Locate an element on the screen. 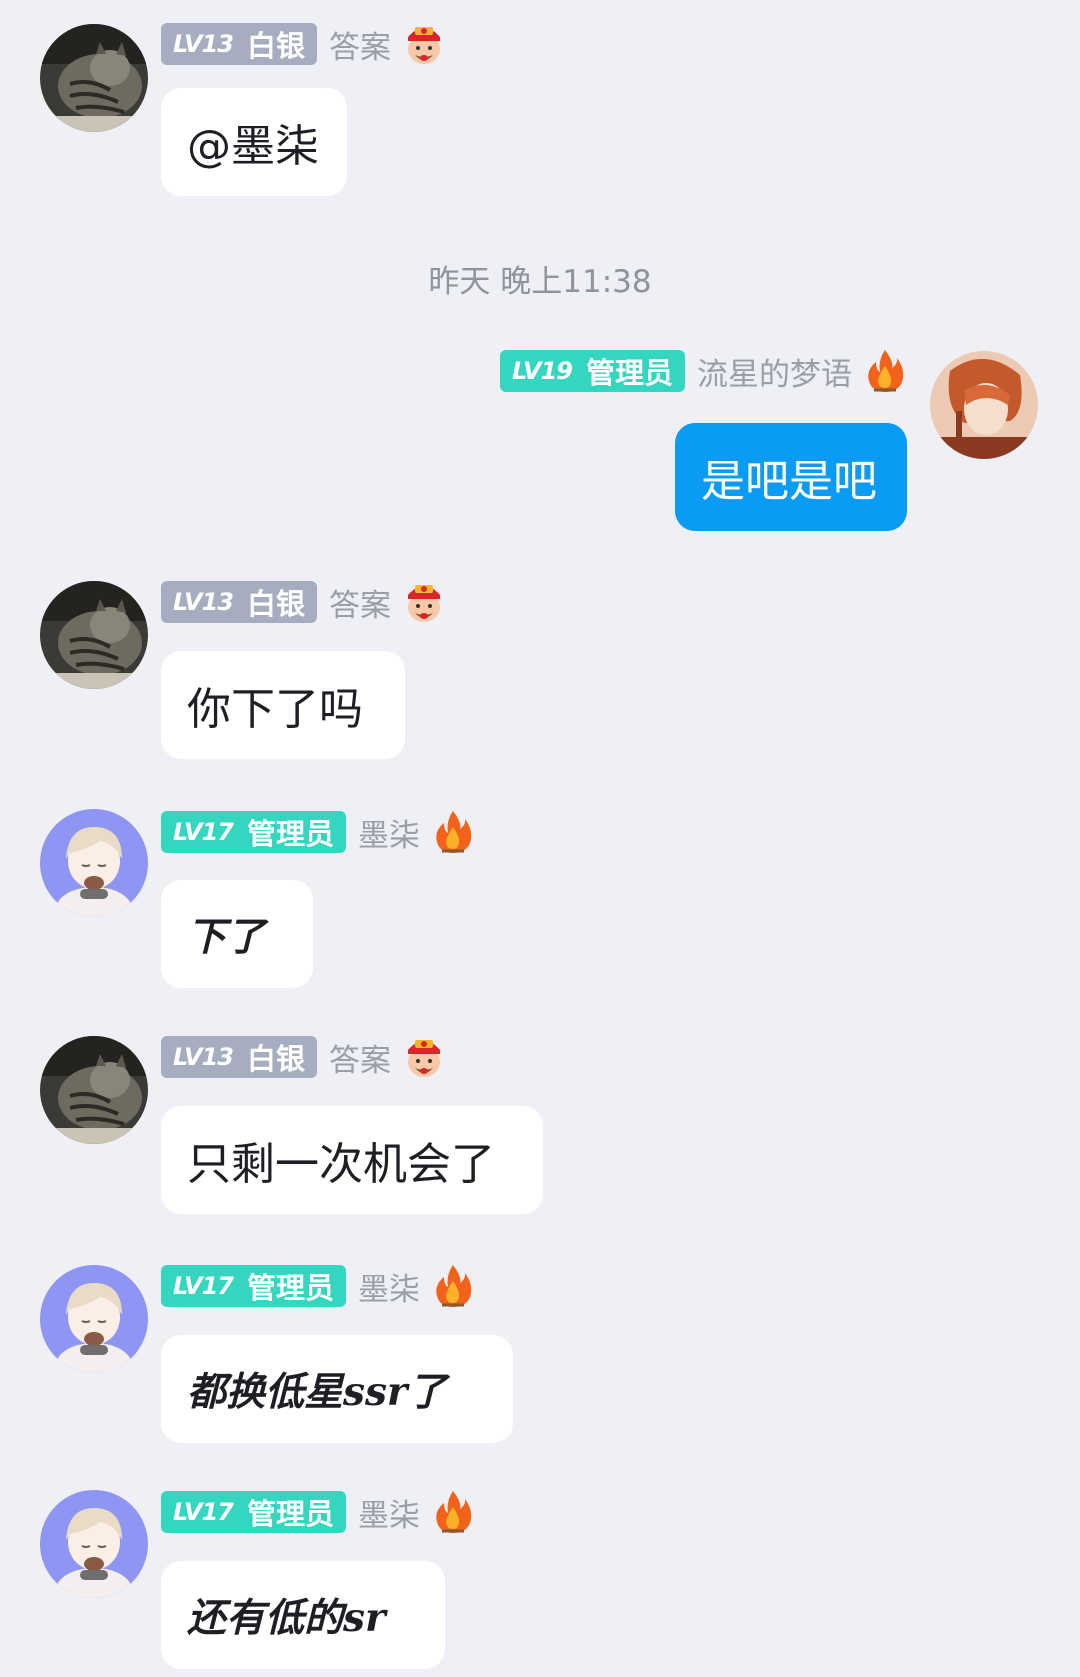 The width and height of the screenshot is (1080, 1677). message-bubble: @墨柒 is located at coordinates (254, 142).